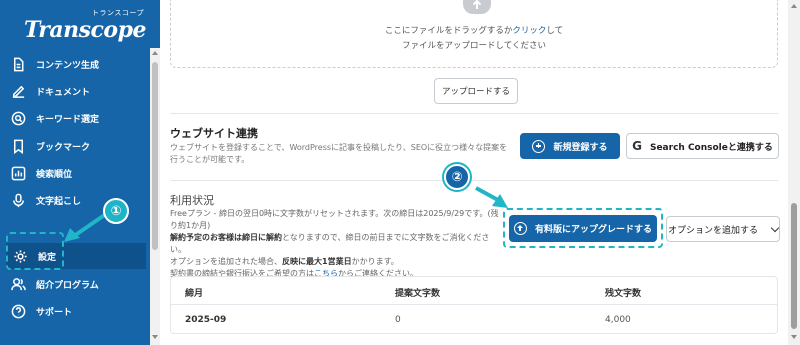  I want to click on drop-zone-text: ここにファイルをドラッグするかクリックして ファイルをアップロードしてください, so click(474, 39).